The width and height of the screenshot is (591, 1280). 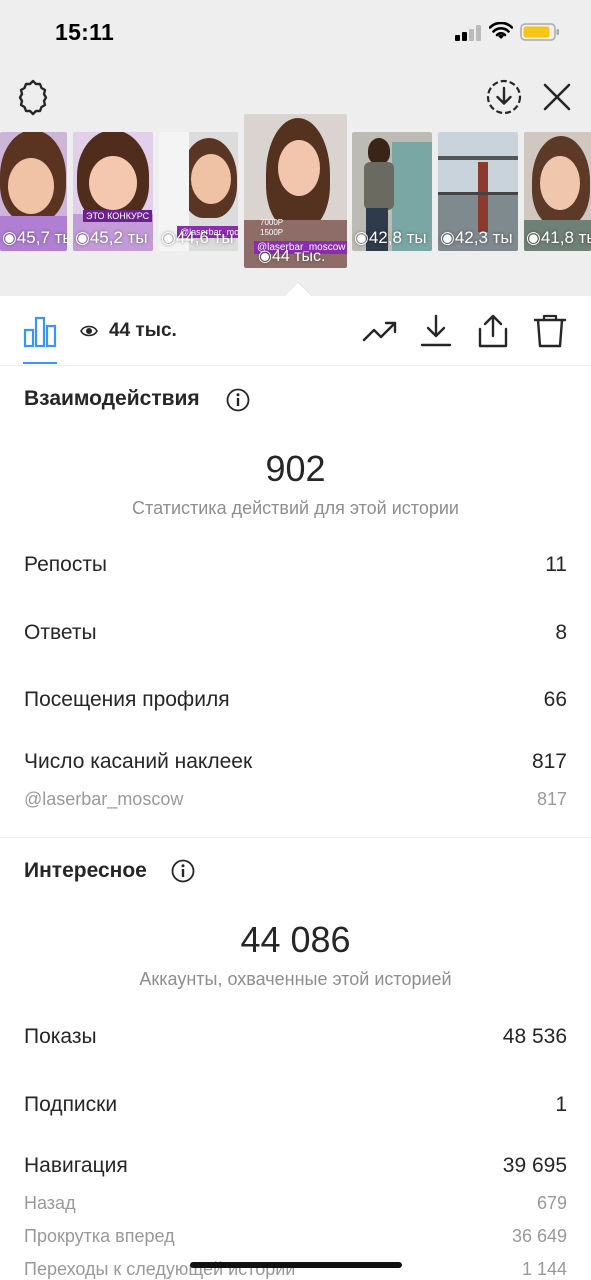 What do you see at coordinates (295, 468) in the screenshot?
I see `interactions-total: 902` at bounding box center [295, 468].